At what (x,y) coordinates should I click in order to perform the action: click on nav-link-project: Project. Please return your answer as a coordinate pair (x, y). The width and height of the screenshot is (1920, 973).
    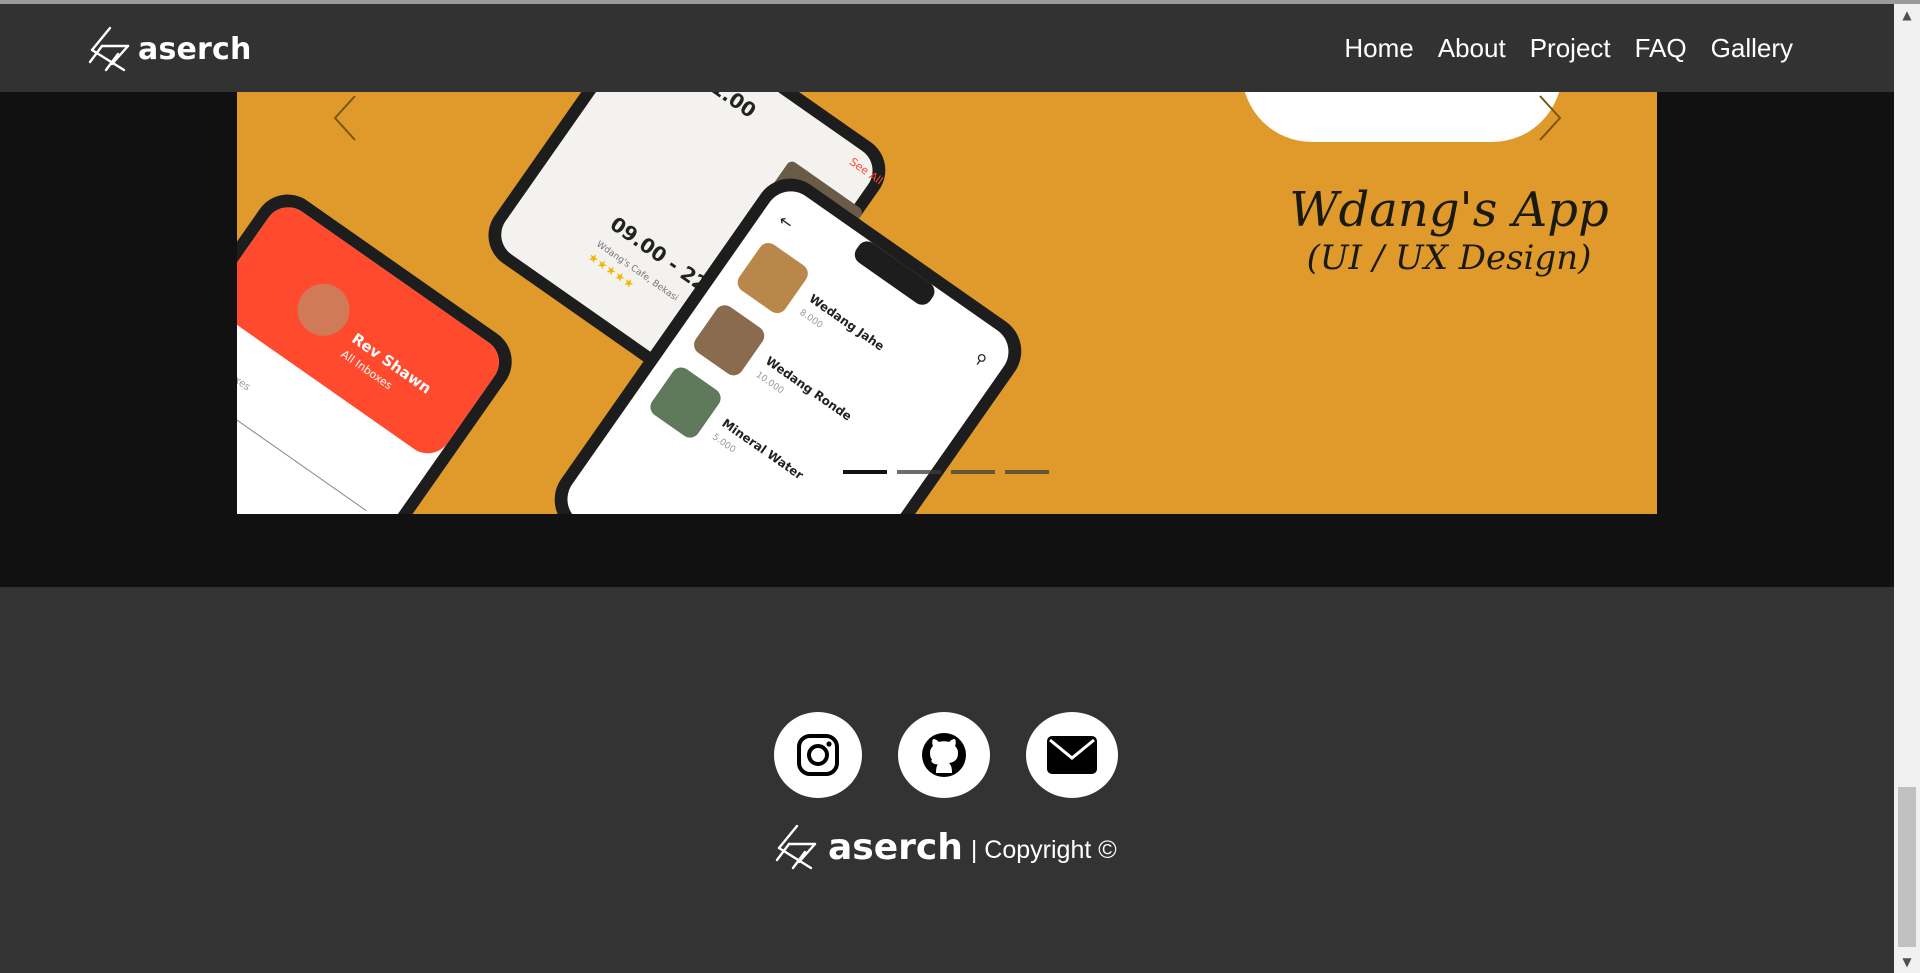
    Looking at the image, I should click on (1570, 48).